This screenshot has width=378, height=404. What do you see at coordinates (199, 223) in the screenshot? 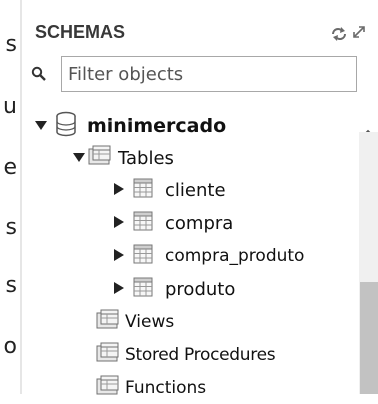
I see `table-name-label: compra` at bounding box center [199, 223].